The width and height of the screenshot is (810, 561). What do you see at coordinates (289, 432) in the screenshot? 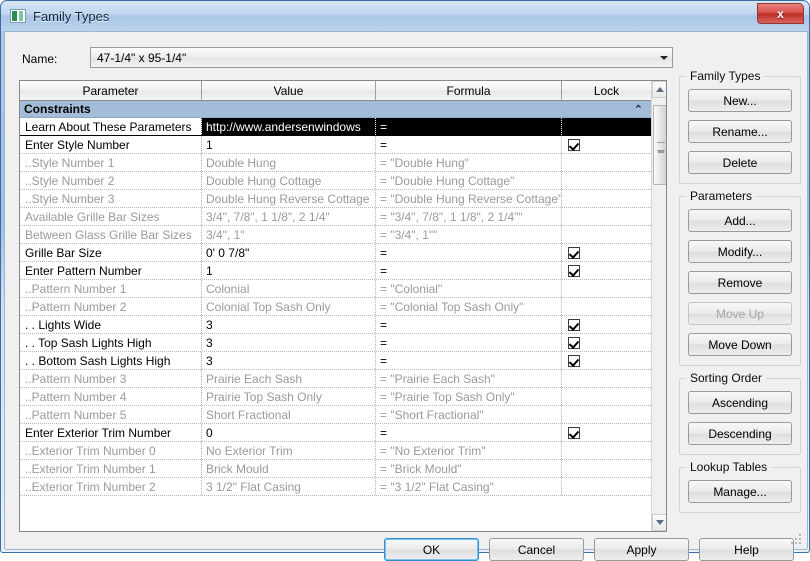
I see `cell-value: 0` at bounding box center [289, 432].